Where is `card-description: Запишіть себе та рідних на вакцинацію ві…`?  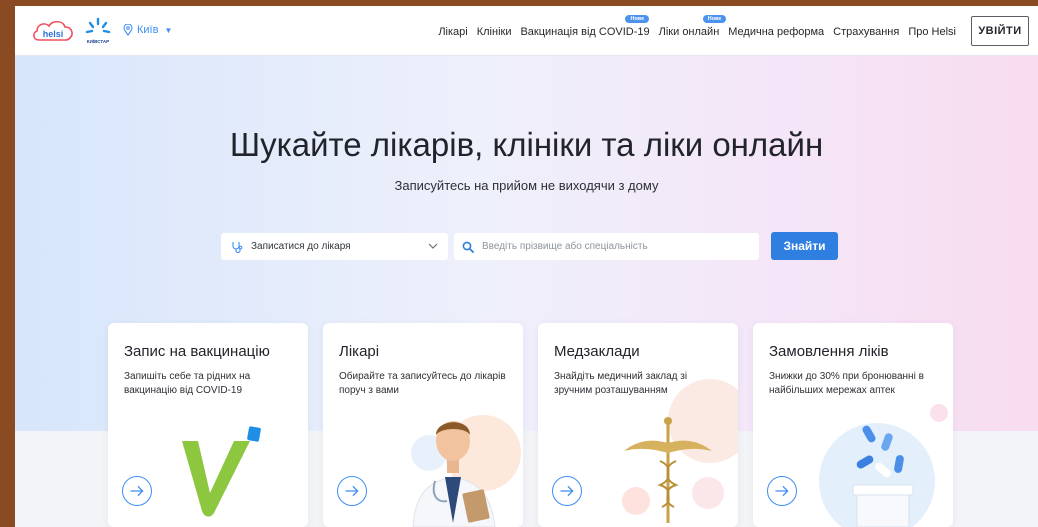
card-description: Запишіть себе та рідних на вакцинацію ві… is located at coordinates (187, 383).